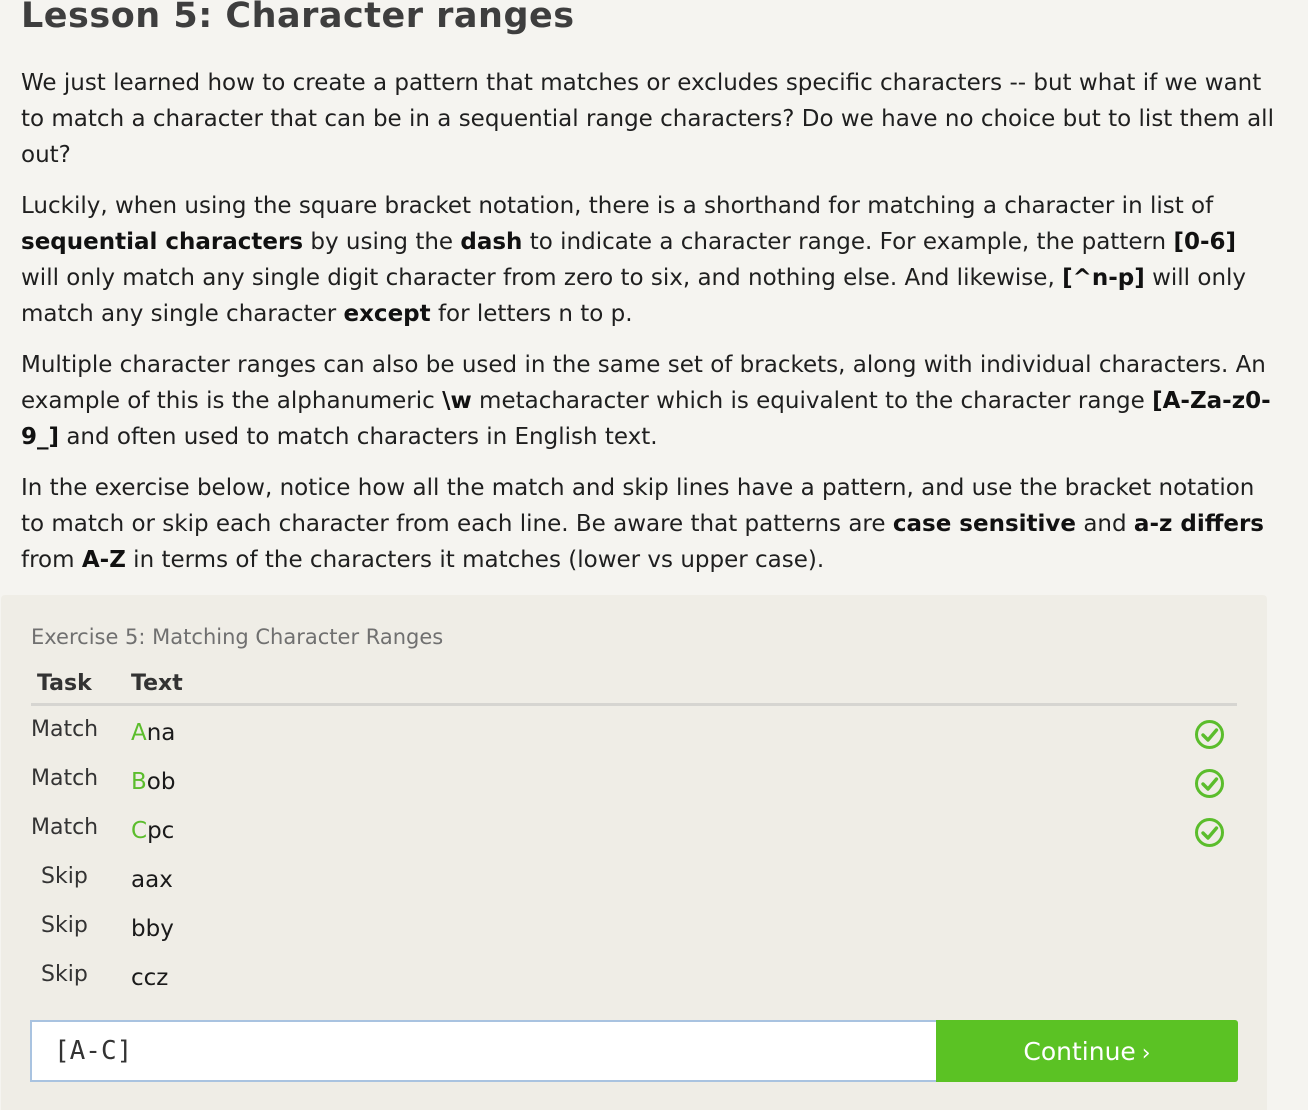  Describe the element at coordinates (984, 524) in the screenshot. I see `emphasis-text: case sensitive` at that location.